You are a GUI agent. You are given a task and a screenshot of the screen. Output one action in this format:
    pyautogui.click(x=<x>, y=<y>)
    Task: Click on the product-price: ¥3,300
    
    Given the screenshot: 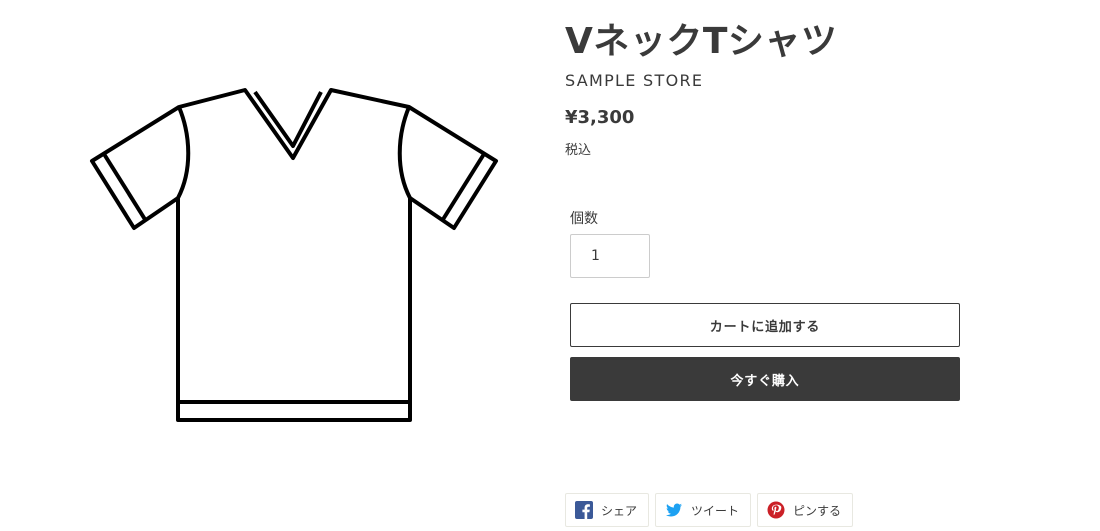 What is the action you would take?
    pyautogui.click(x=600, y=117)
    